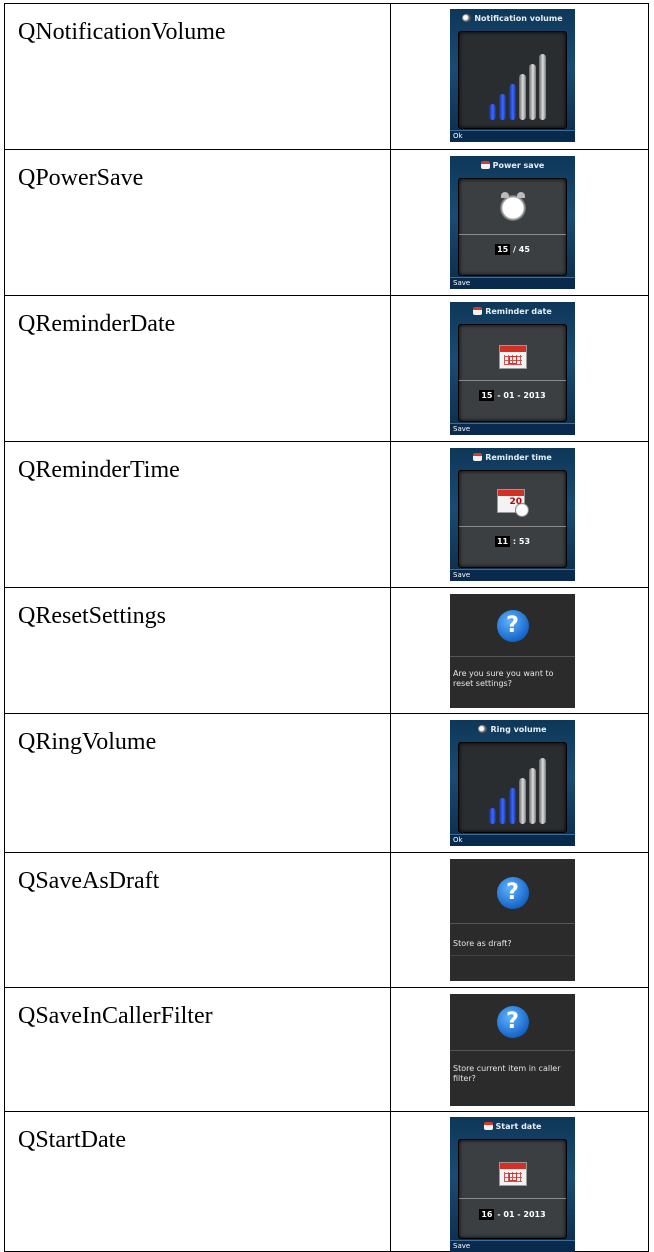 The width and height of the screenshot is (654, 1252). What do you see at coordinates (518, 729) in the screenshot?
I see `screen-title: Ring volume` at bounding box center [518, 729].